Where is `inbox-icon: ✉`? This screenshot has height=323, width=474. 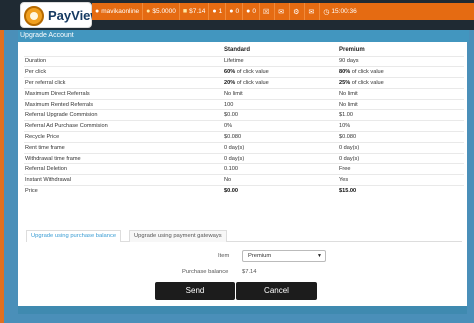 inbox-icon: ✉ is located at coordinates (311, 12).